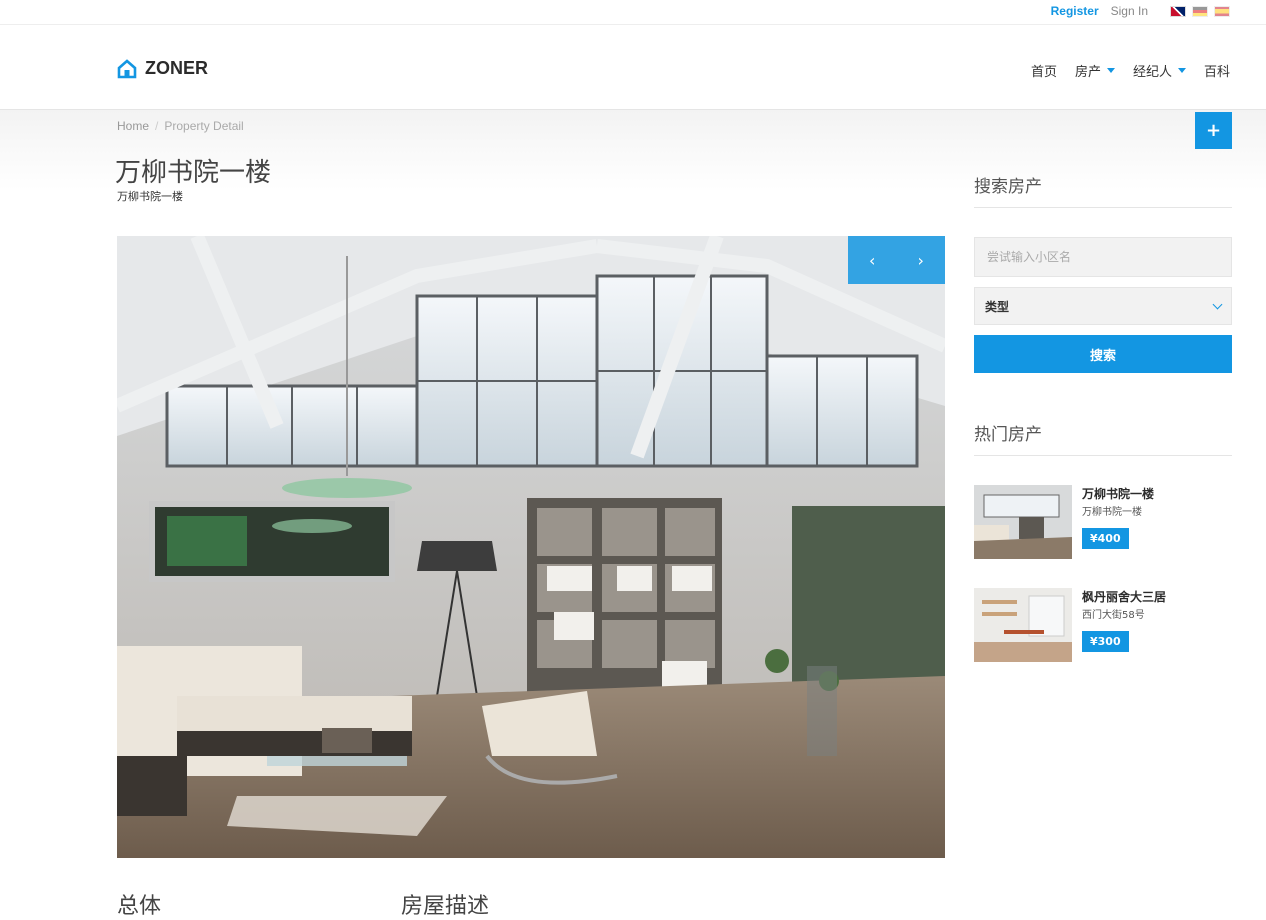 This screenshot has height=920, width=1266. I want to click on hot-property-info: 万柳书院一楼 万柳书院一楼 ¥400, so click(1118, 522).